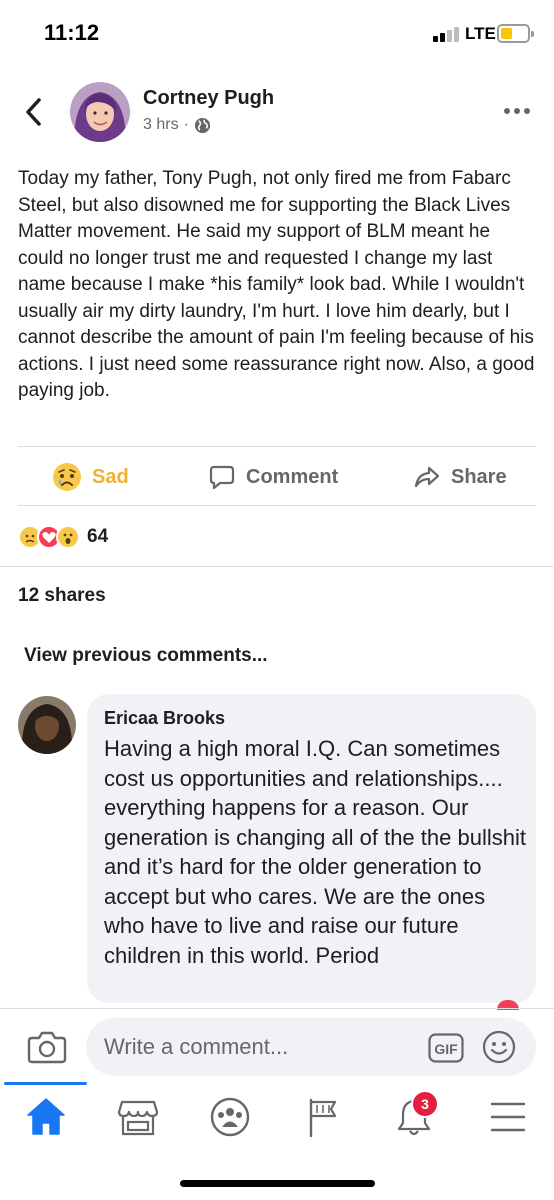  What do you see at coordinates (110, 476) in the screenshot?
I see `sad-label: Sad` at bounding box center [110, 476].